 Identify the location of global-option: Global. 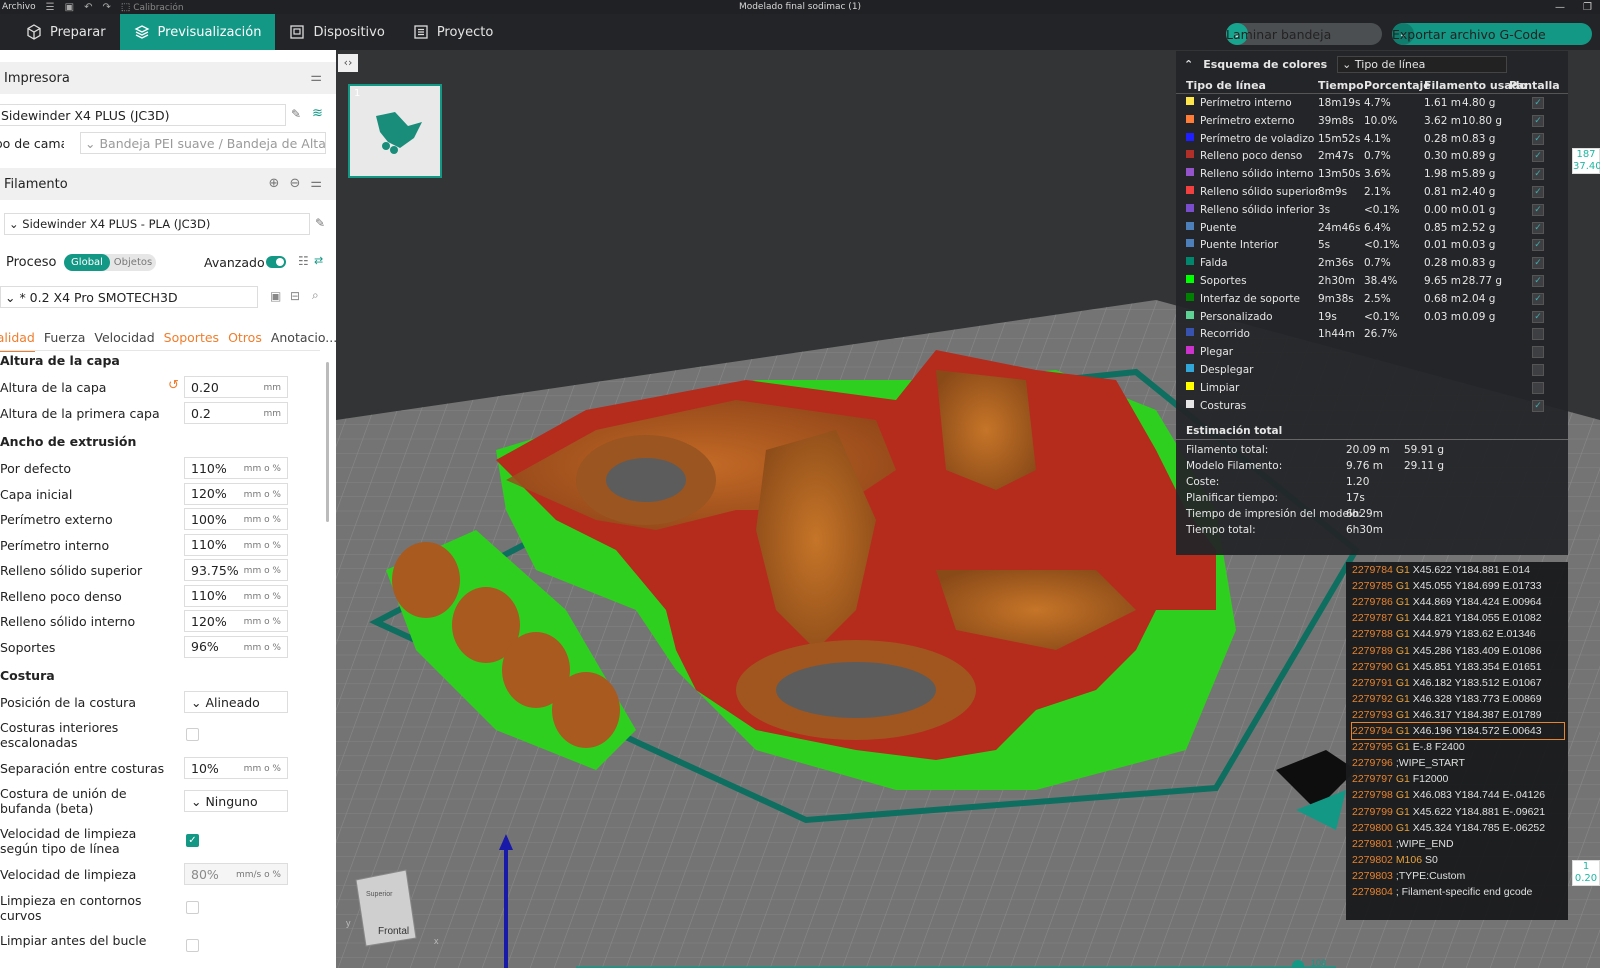
(87, 262).